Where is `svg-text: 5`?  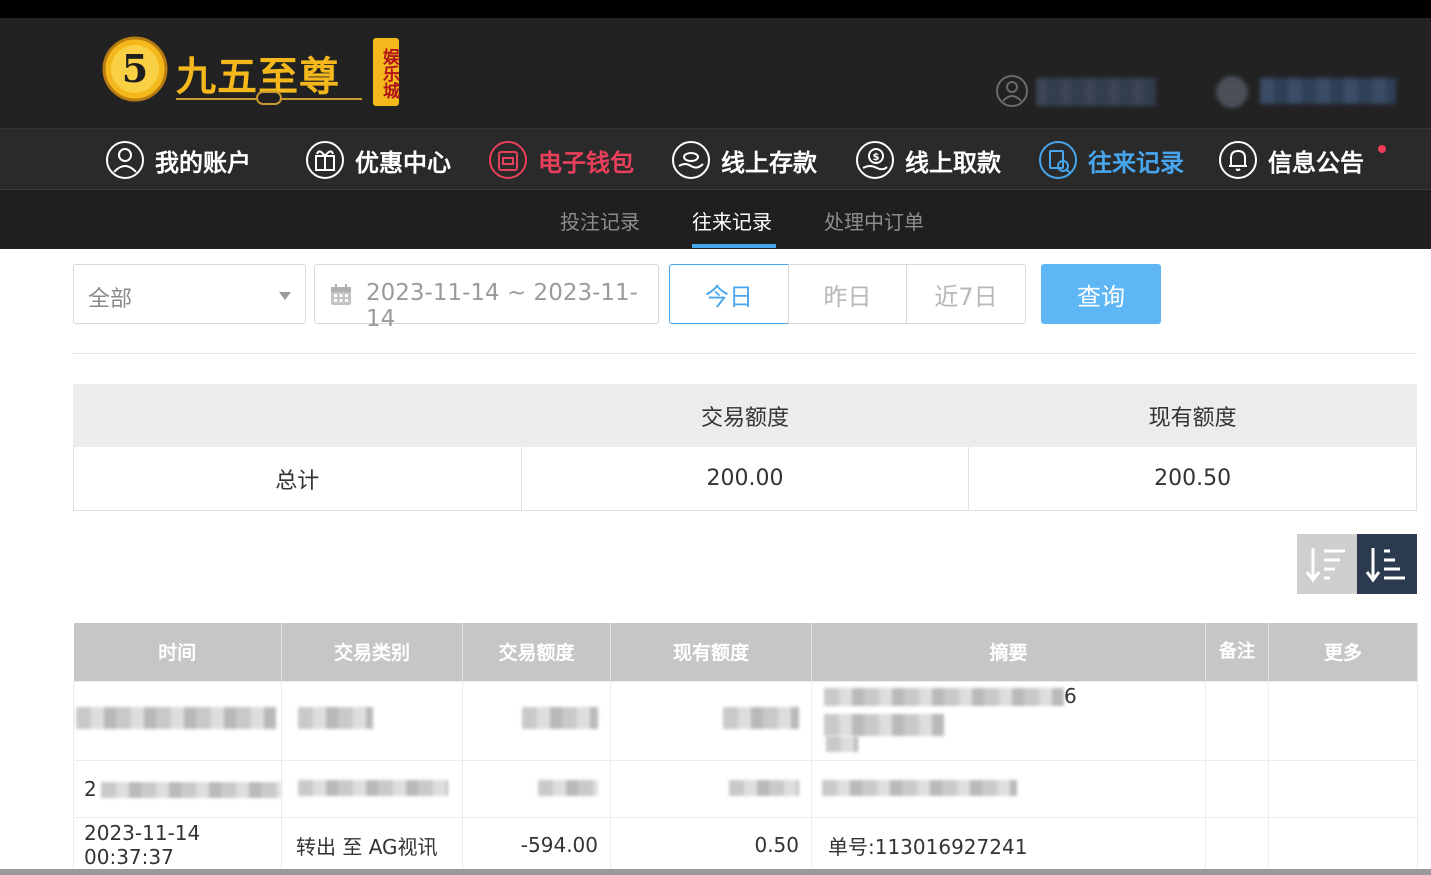 svg-text: 5 is located at coordinates (135, 68).